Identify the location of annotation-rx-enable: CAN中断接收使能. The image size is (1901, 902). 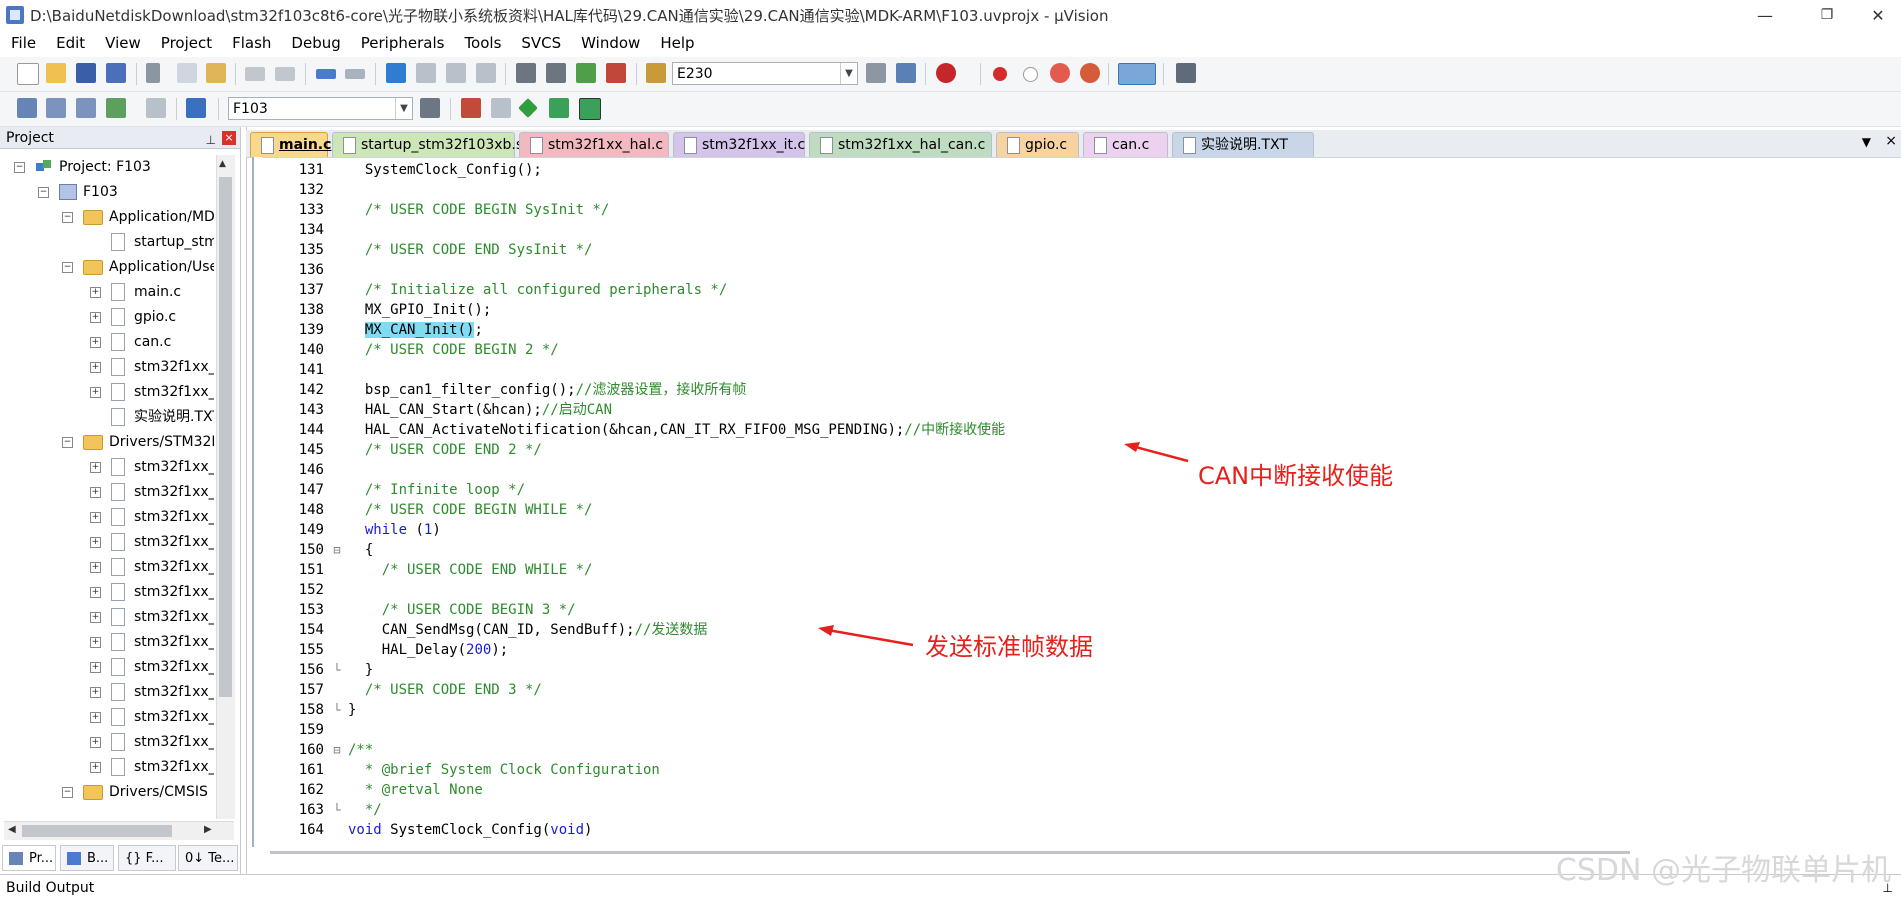
(1296, 476).